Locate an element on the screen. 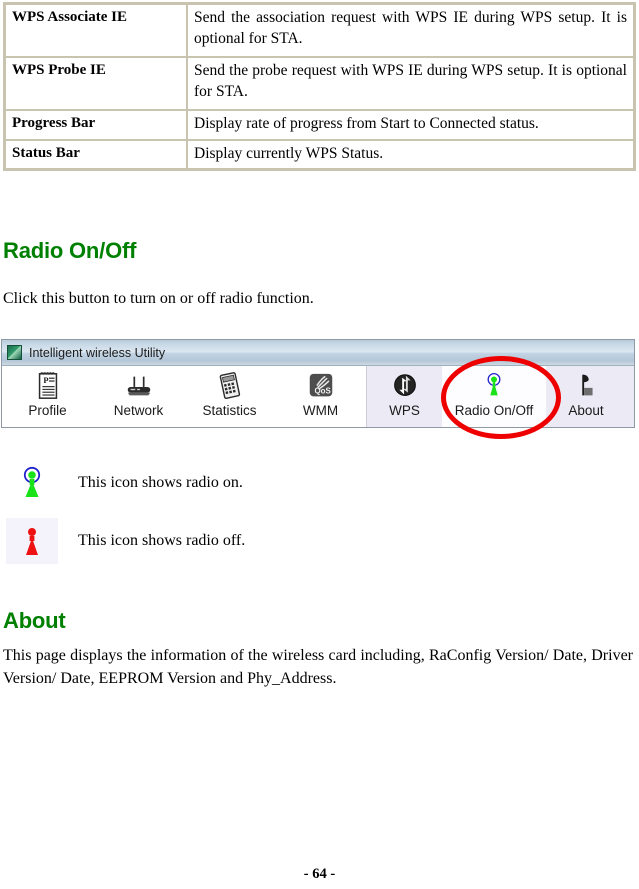  toolbar-group-primary: P Profile Network Statistics QoS WMM is located at coordinates (184, 396).